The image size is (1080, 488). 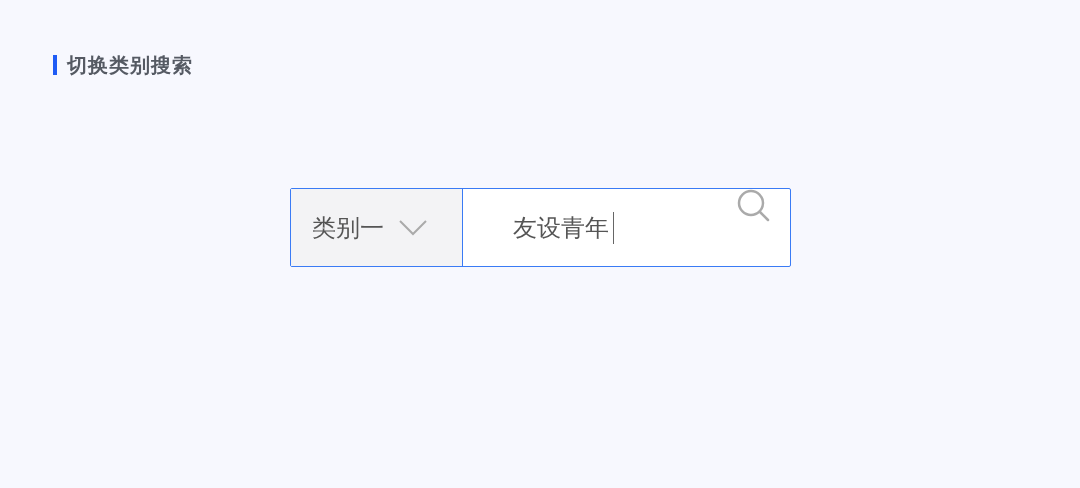 What do you see at coordinates (130, 65) in the screenshot?
I see `section-title: 切换类别搜索` at bounding box center [130, 65].